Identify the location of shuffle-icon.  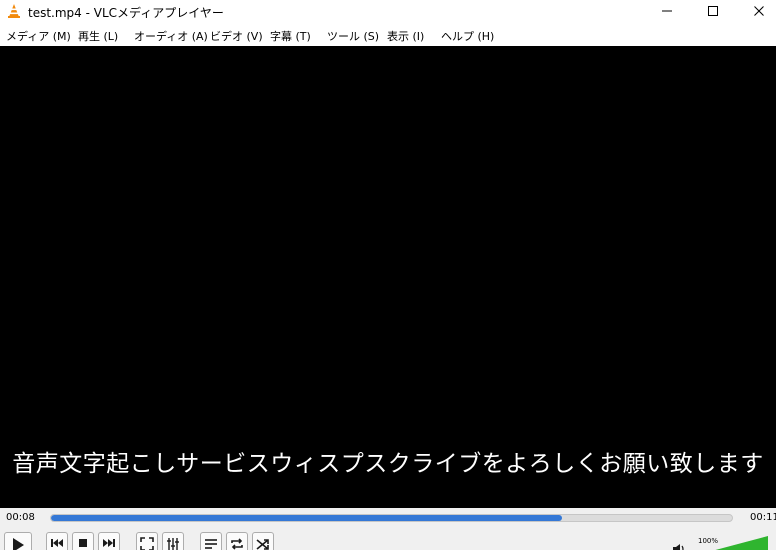
(263, 543).